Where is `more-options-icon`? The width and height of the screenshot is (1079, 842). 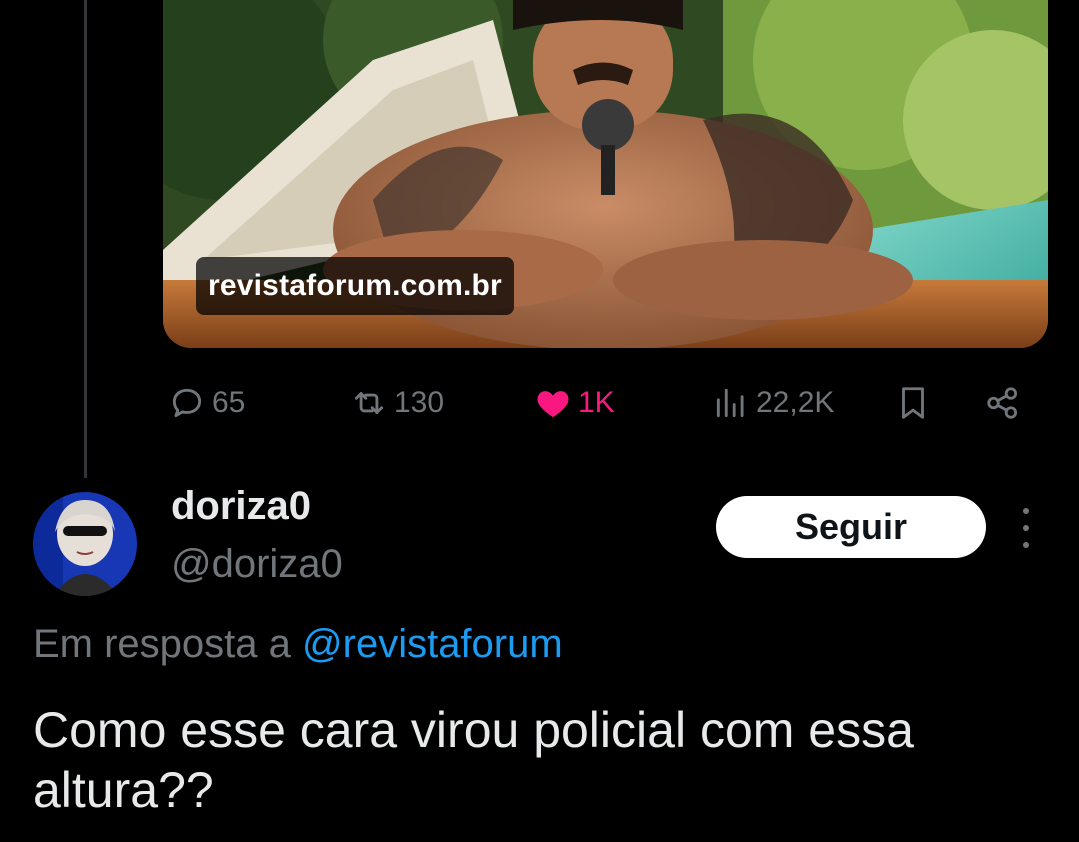 more-options-icon is located at coordinates (1026, 528).